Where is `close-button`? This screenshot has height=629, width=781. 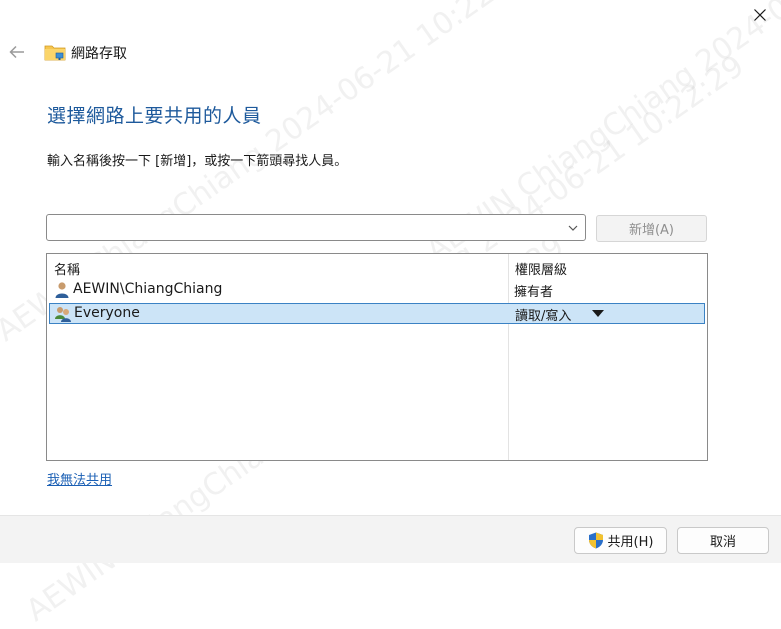
close-button is located at coordinates (759, 15).